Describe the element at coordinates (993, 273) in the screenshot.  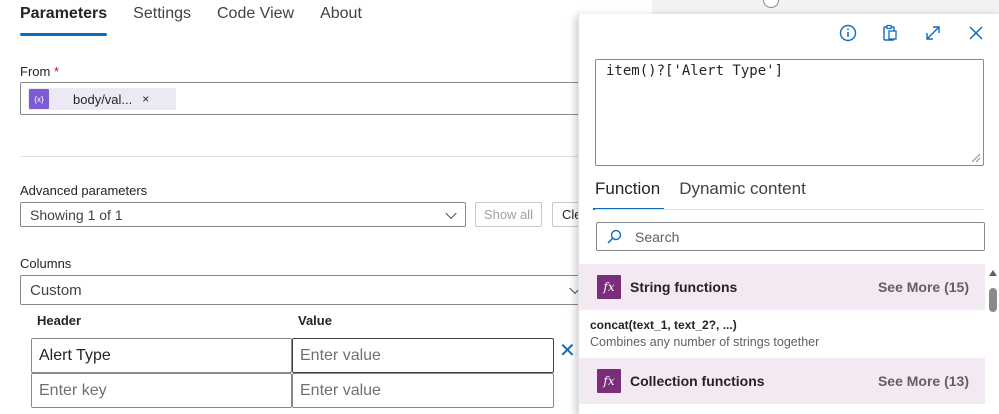
I see `scroll-up-arrow-icon` at that location.